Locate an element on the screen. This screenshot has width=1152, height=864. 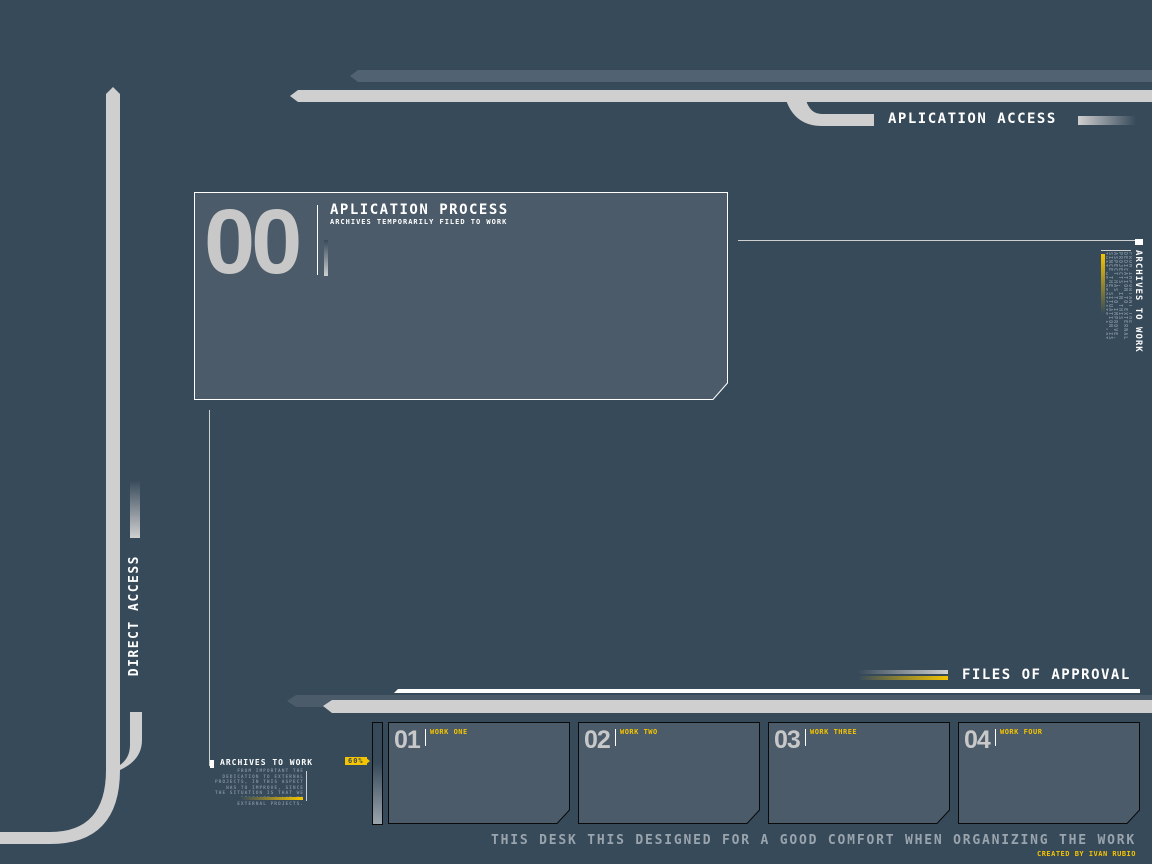
bottom-bar-white is located at coordinates (767, 691).